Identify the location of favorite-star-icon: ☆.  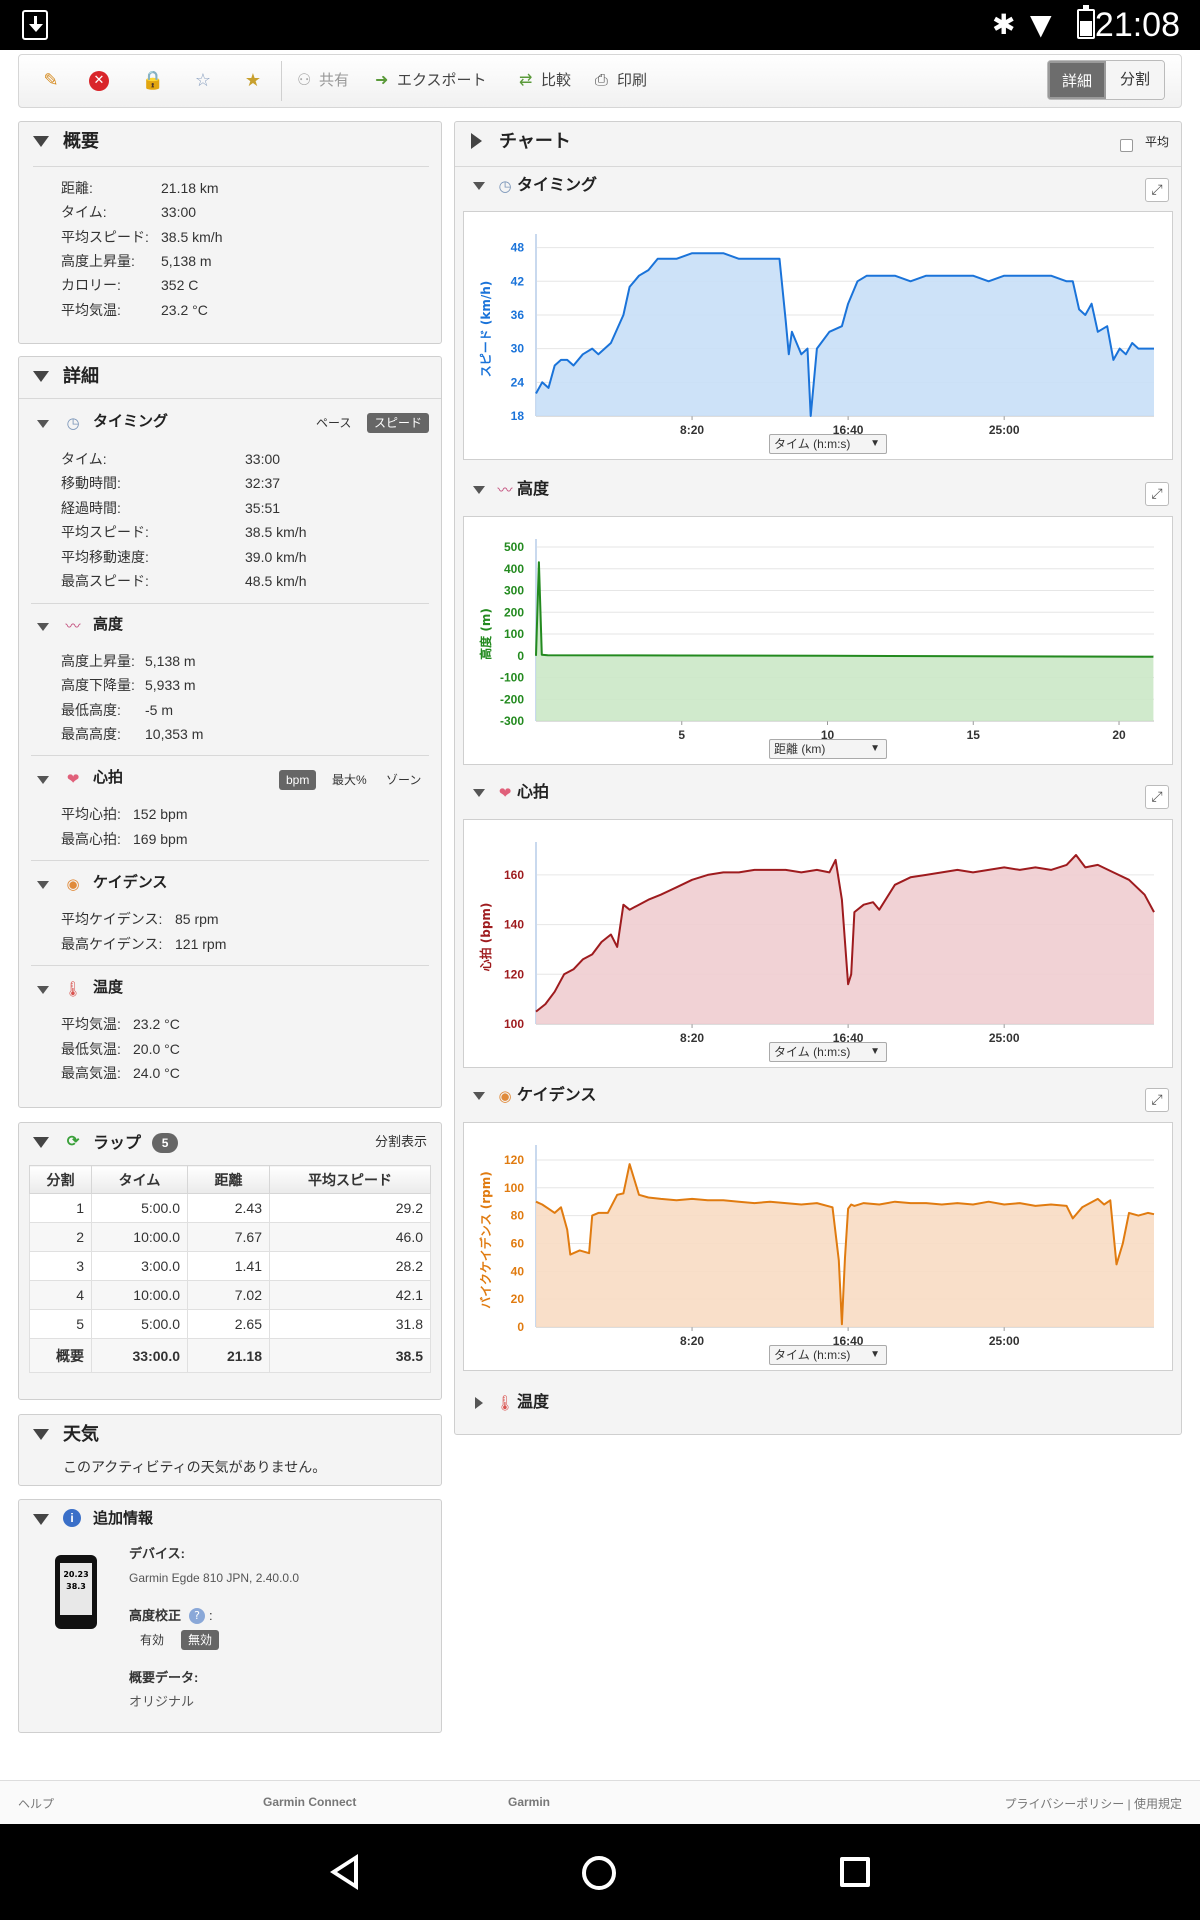
(203, 81).